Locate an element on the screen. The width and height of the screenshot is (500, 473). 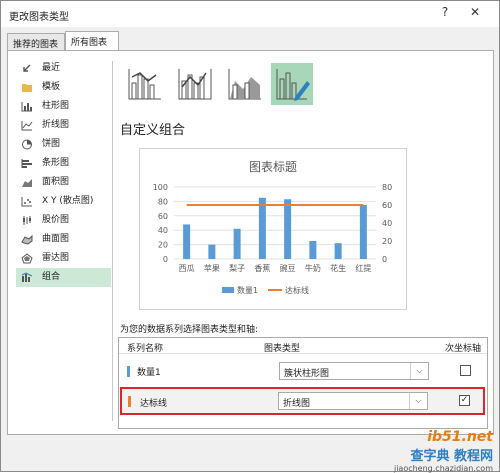
x-tick-label: 苹果 is located at coordinates (212, 268).